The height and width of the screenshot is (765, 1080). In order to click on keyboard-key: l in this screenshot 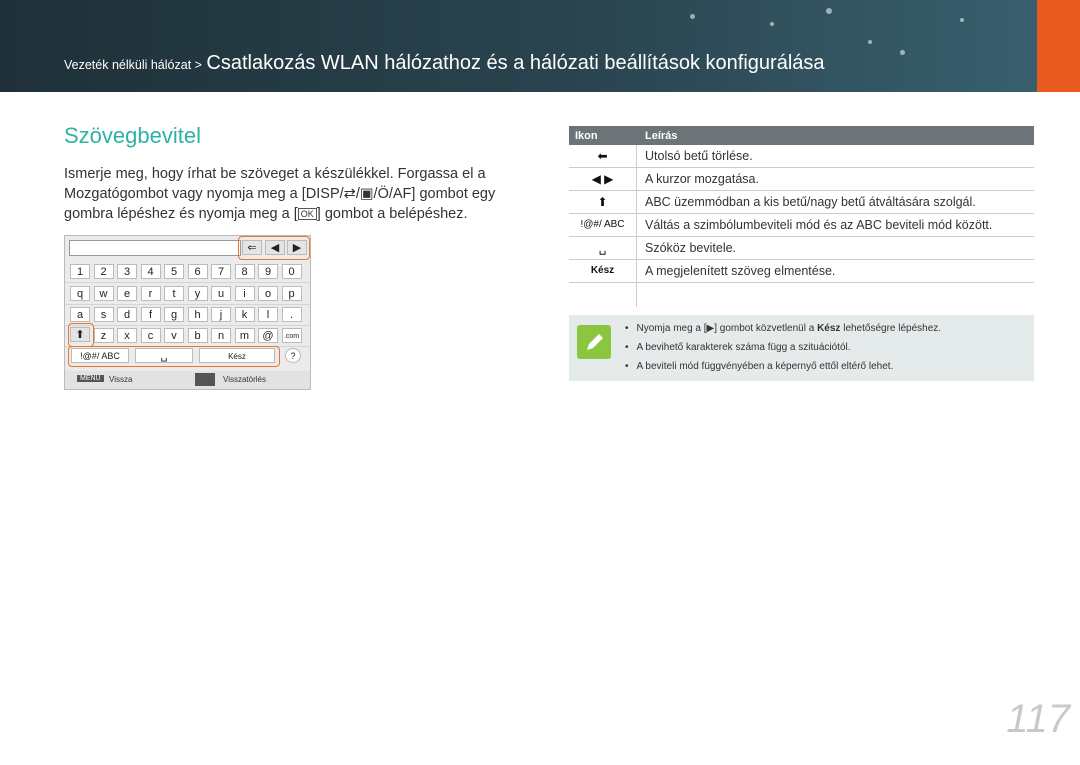, I will do `click(268, 314)`.